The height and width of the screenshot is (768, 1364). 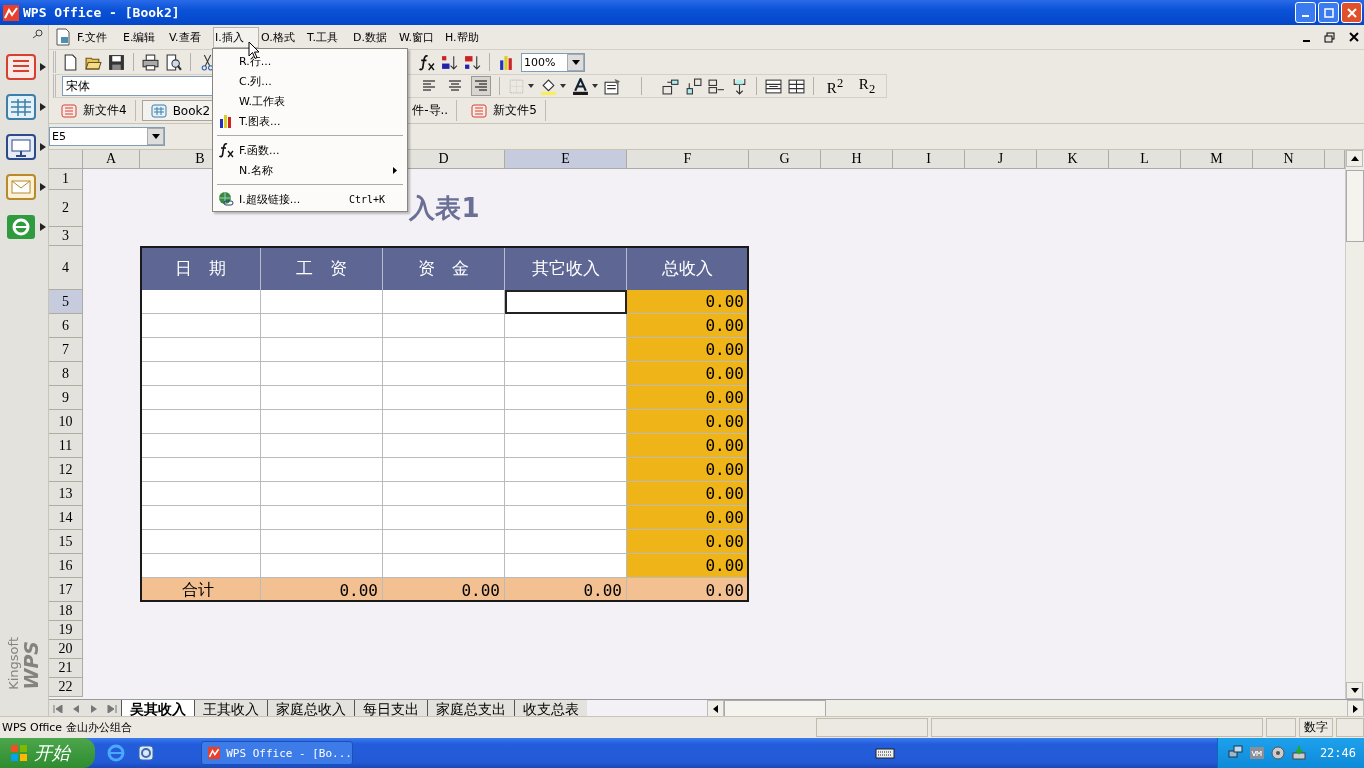 What do you see at coordinates (66, 518) in the screenshot?
I see `row-header: 14` at bounding box center [66, 518].